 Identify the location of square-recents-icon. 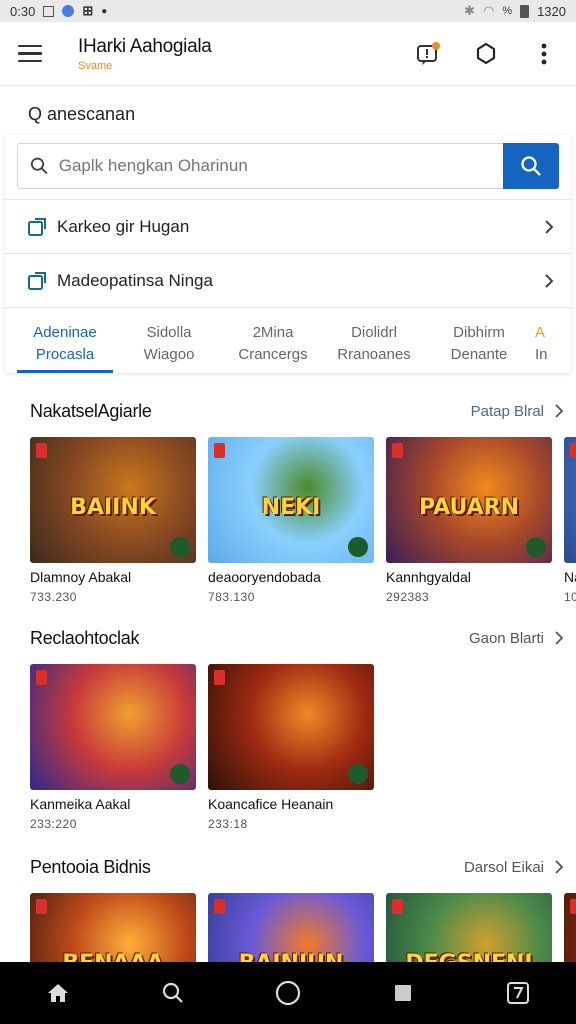
(403, 993).